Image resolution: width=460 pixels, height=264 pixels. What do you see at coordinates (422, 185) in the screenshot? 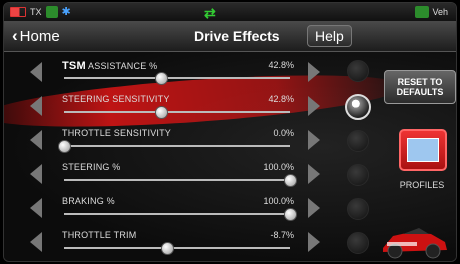
I see `profiles-label: PROFILES` at bounding box center [422, 185].